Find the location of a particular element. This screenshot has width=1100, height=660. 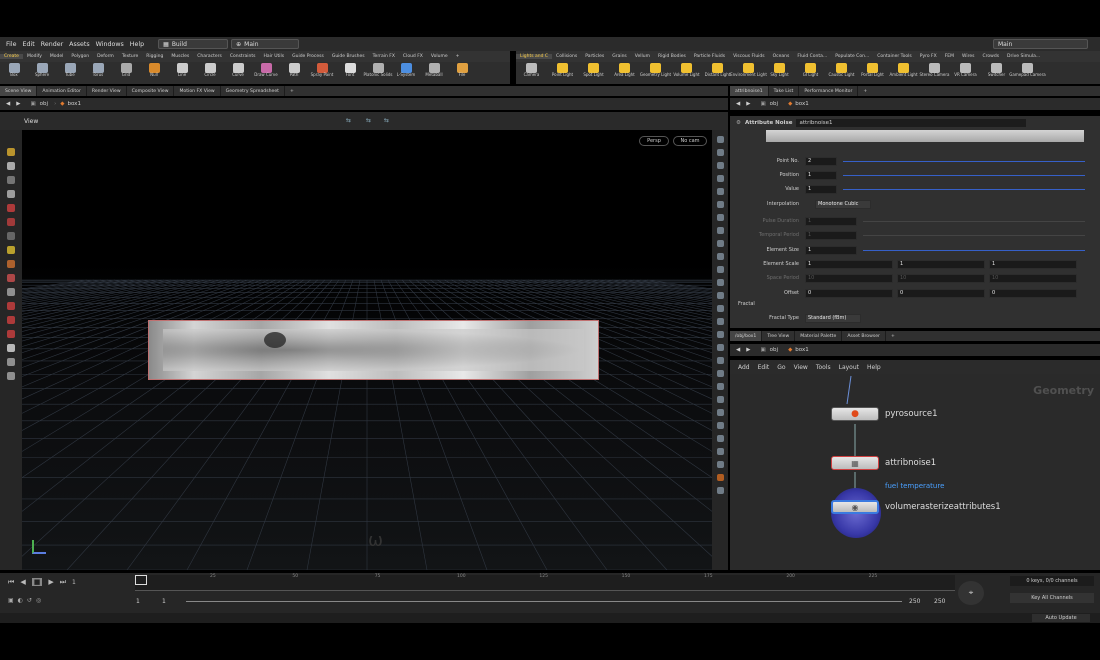

menu-item-file: File is located at coordinates (11, 44).